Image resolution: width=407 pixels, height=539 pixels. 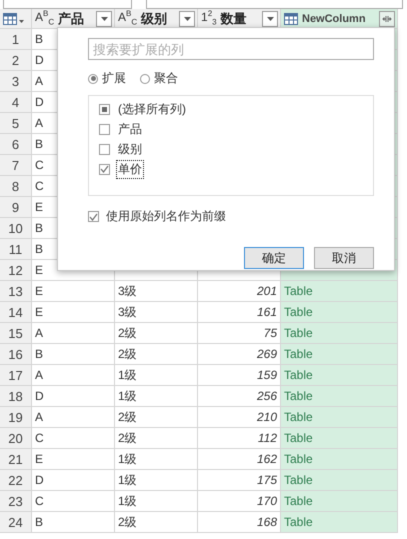 I want to click on ok-button: 确定, so click(x=274, y=258).